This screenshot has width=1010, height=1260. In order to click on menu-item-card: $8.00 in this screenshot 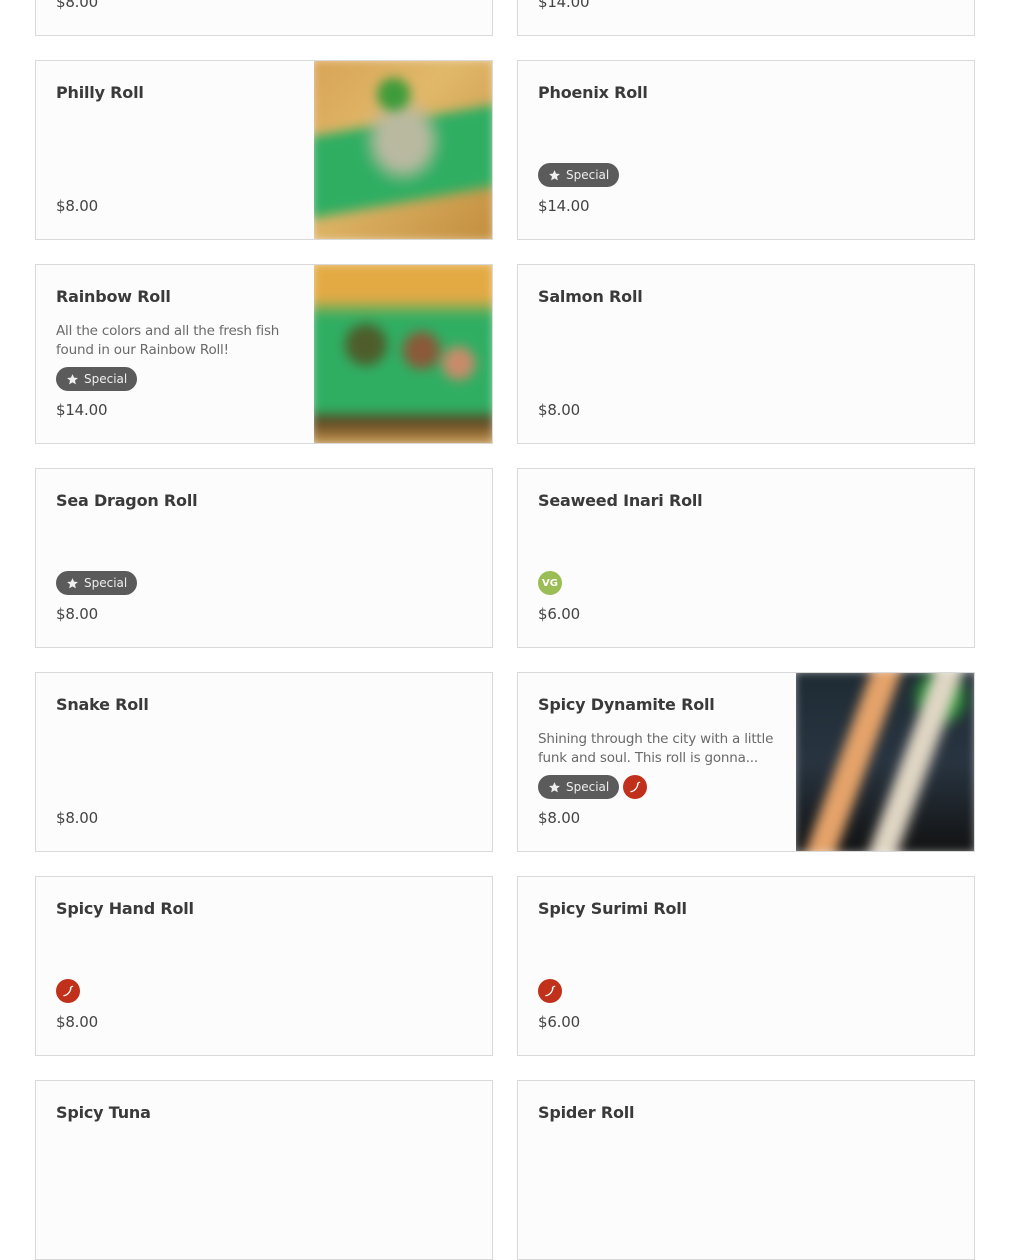, I will do `click(264, 18)`.